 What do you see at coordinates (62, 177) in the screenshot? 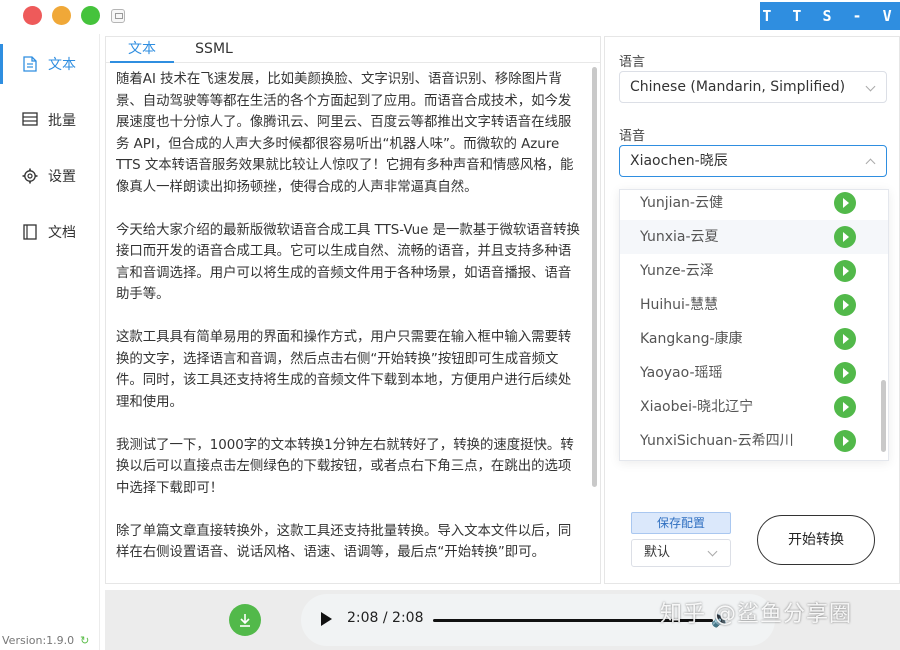
I see `sidebar-item-label: 设置` at bounding box center [62, 177].